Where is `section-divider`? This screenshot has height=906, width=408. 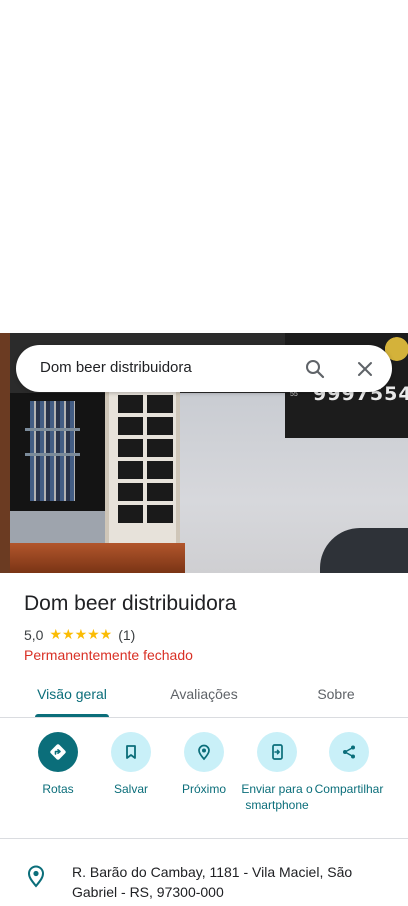 section-divider is located at coordinates (204, 838).